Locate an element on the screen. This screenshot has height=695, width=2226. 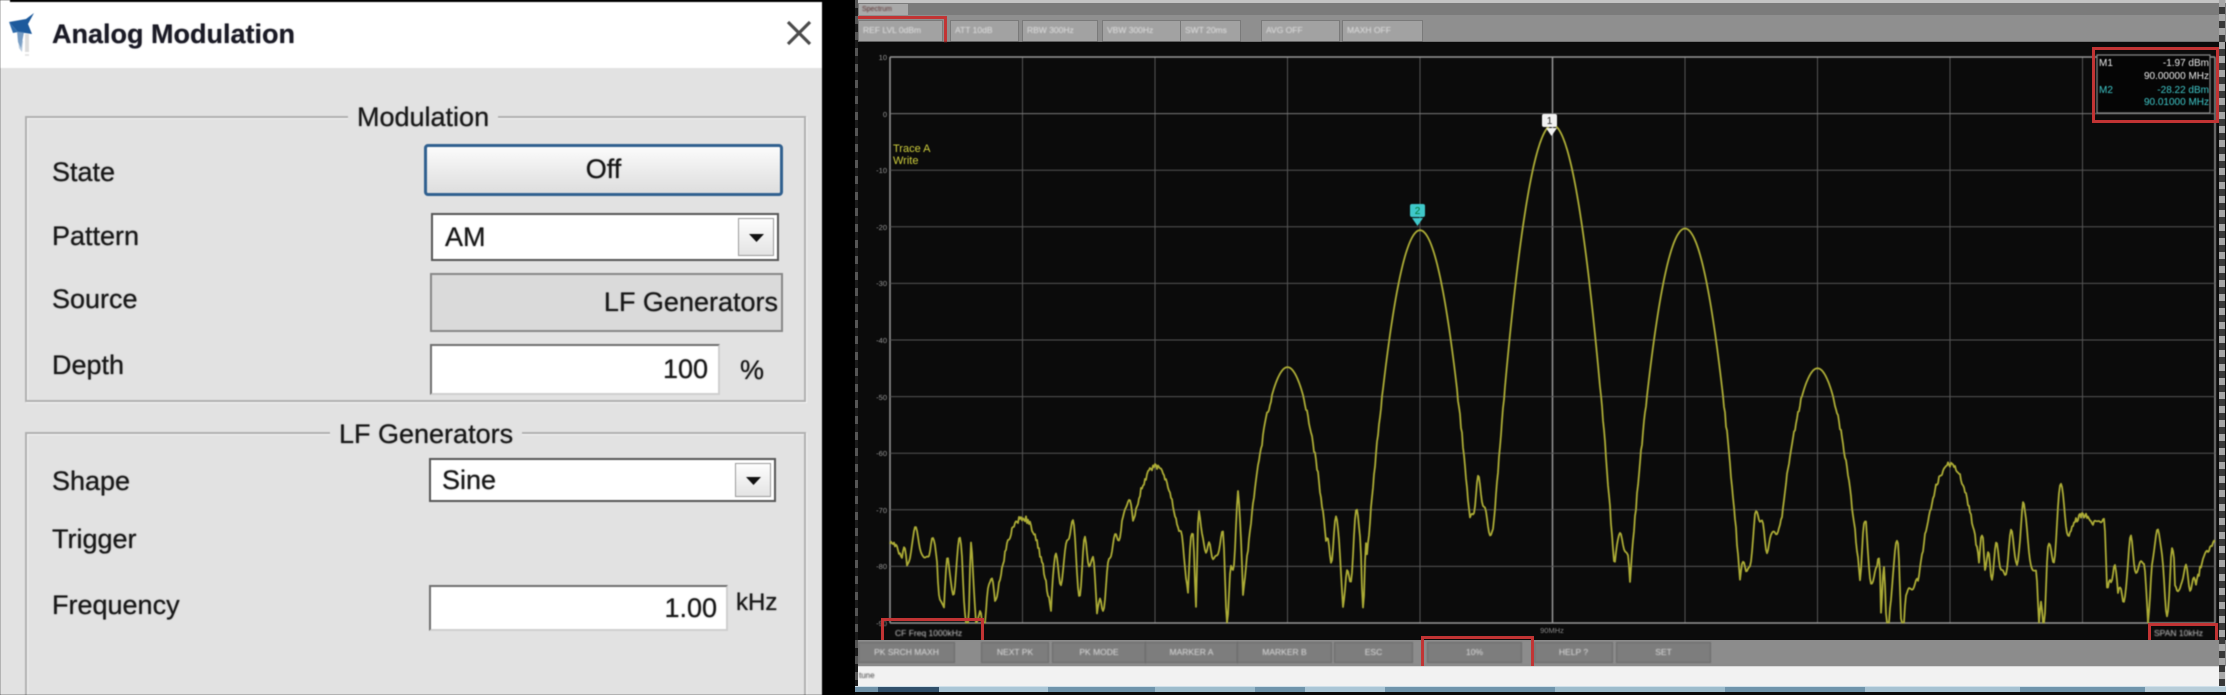
svg-text: -80 is located at coordinates (881, 566).